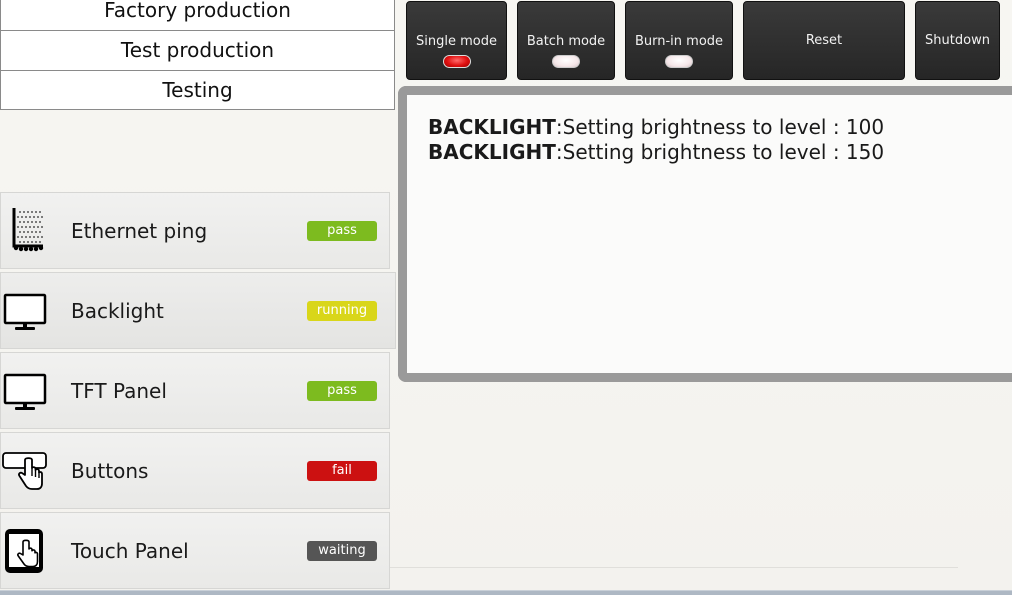 This screenshot has height=595, width=1012. I want to click on test-item-buttons: Buttons fail, so click(195, 470).